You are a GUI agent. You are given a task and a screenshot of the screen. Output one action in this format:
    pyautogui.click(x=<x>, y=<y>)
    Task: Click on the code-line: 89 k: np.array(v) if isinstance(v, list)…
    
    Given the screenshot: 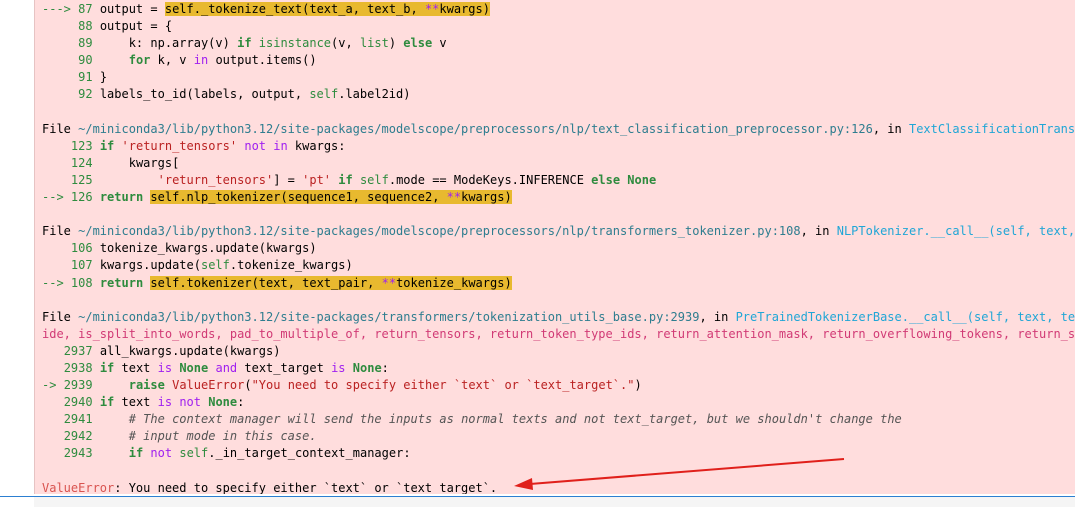 What is the action you would take?
    pyautogui.click(x=558, y=43)
    